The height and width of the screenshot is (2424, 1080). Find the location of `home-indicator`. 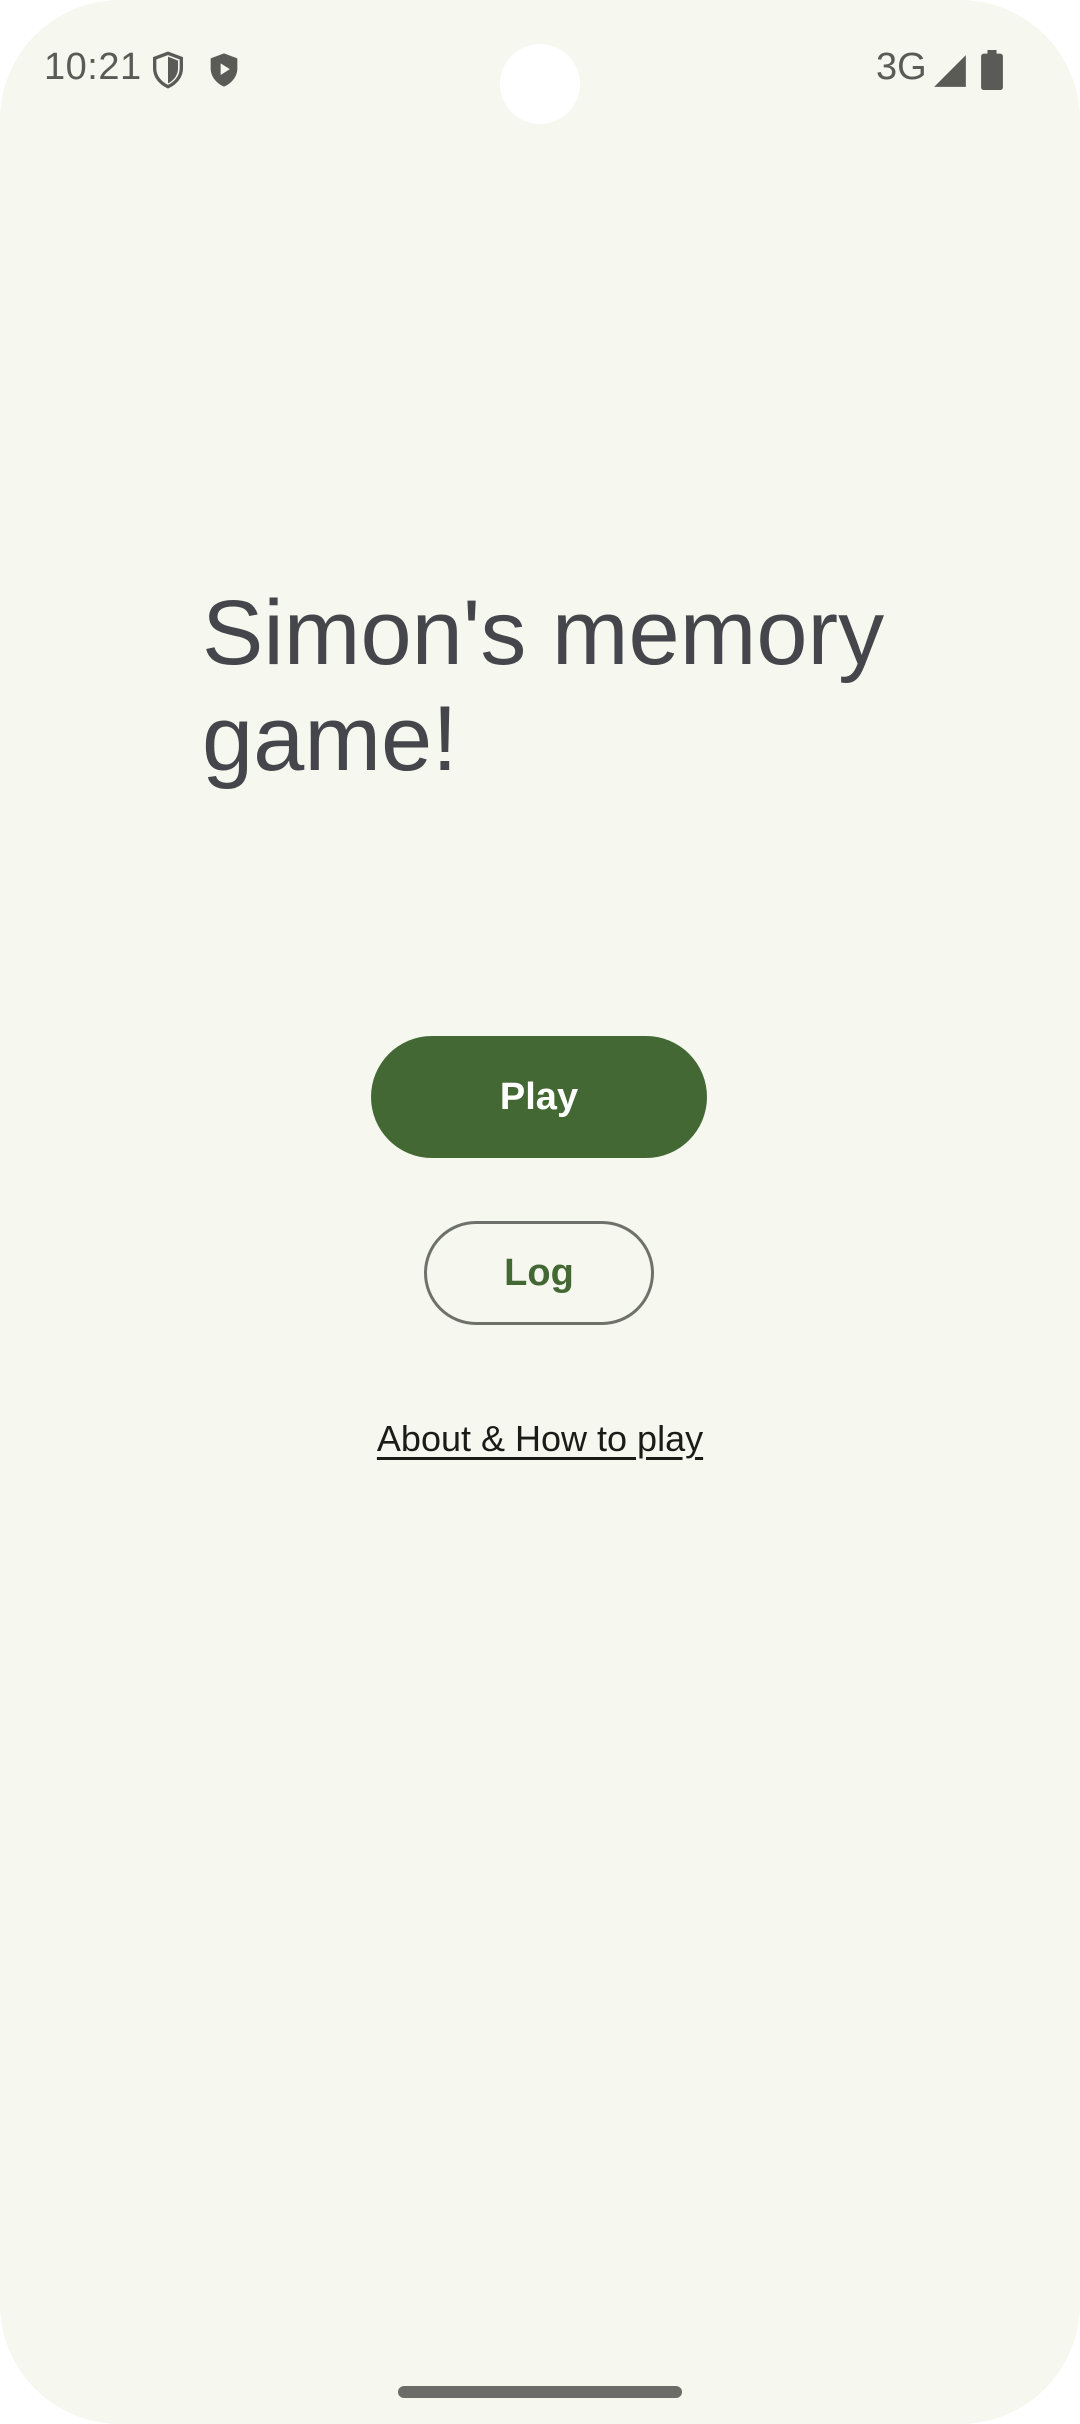

home-indicator is located at coordinates (540, 2392).